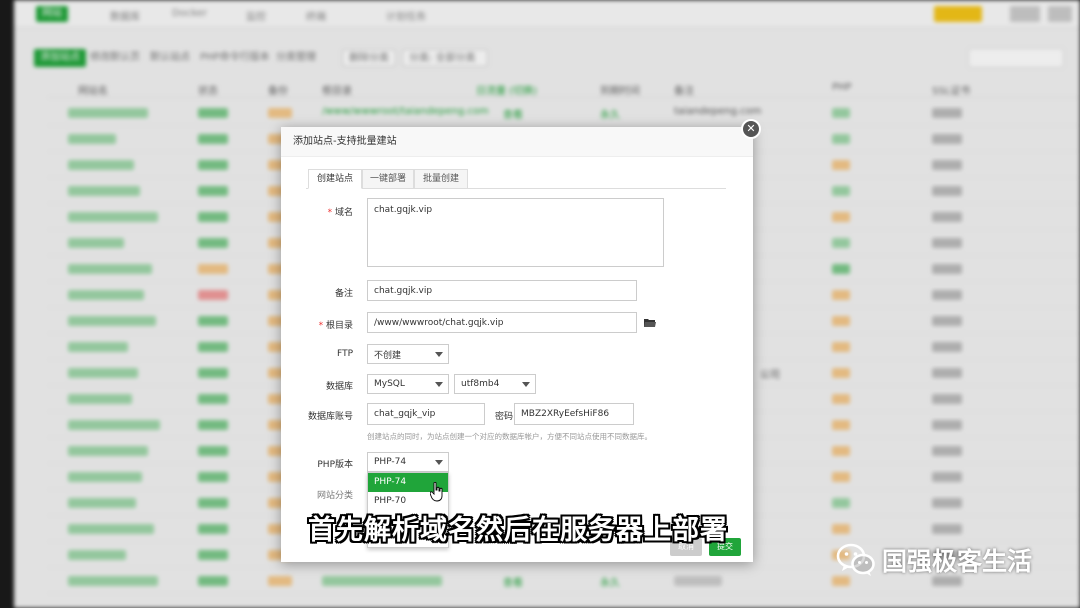  What do you see at coordinates (330, 417) in the screenshot?
I see `db-account-label: 数据库账号` at bounding box center [330, 417].